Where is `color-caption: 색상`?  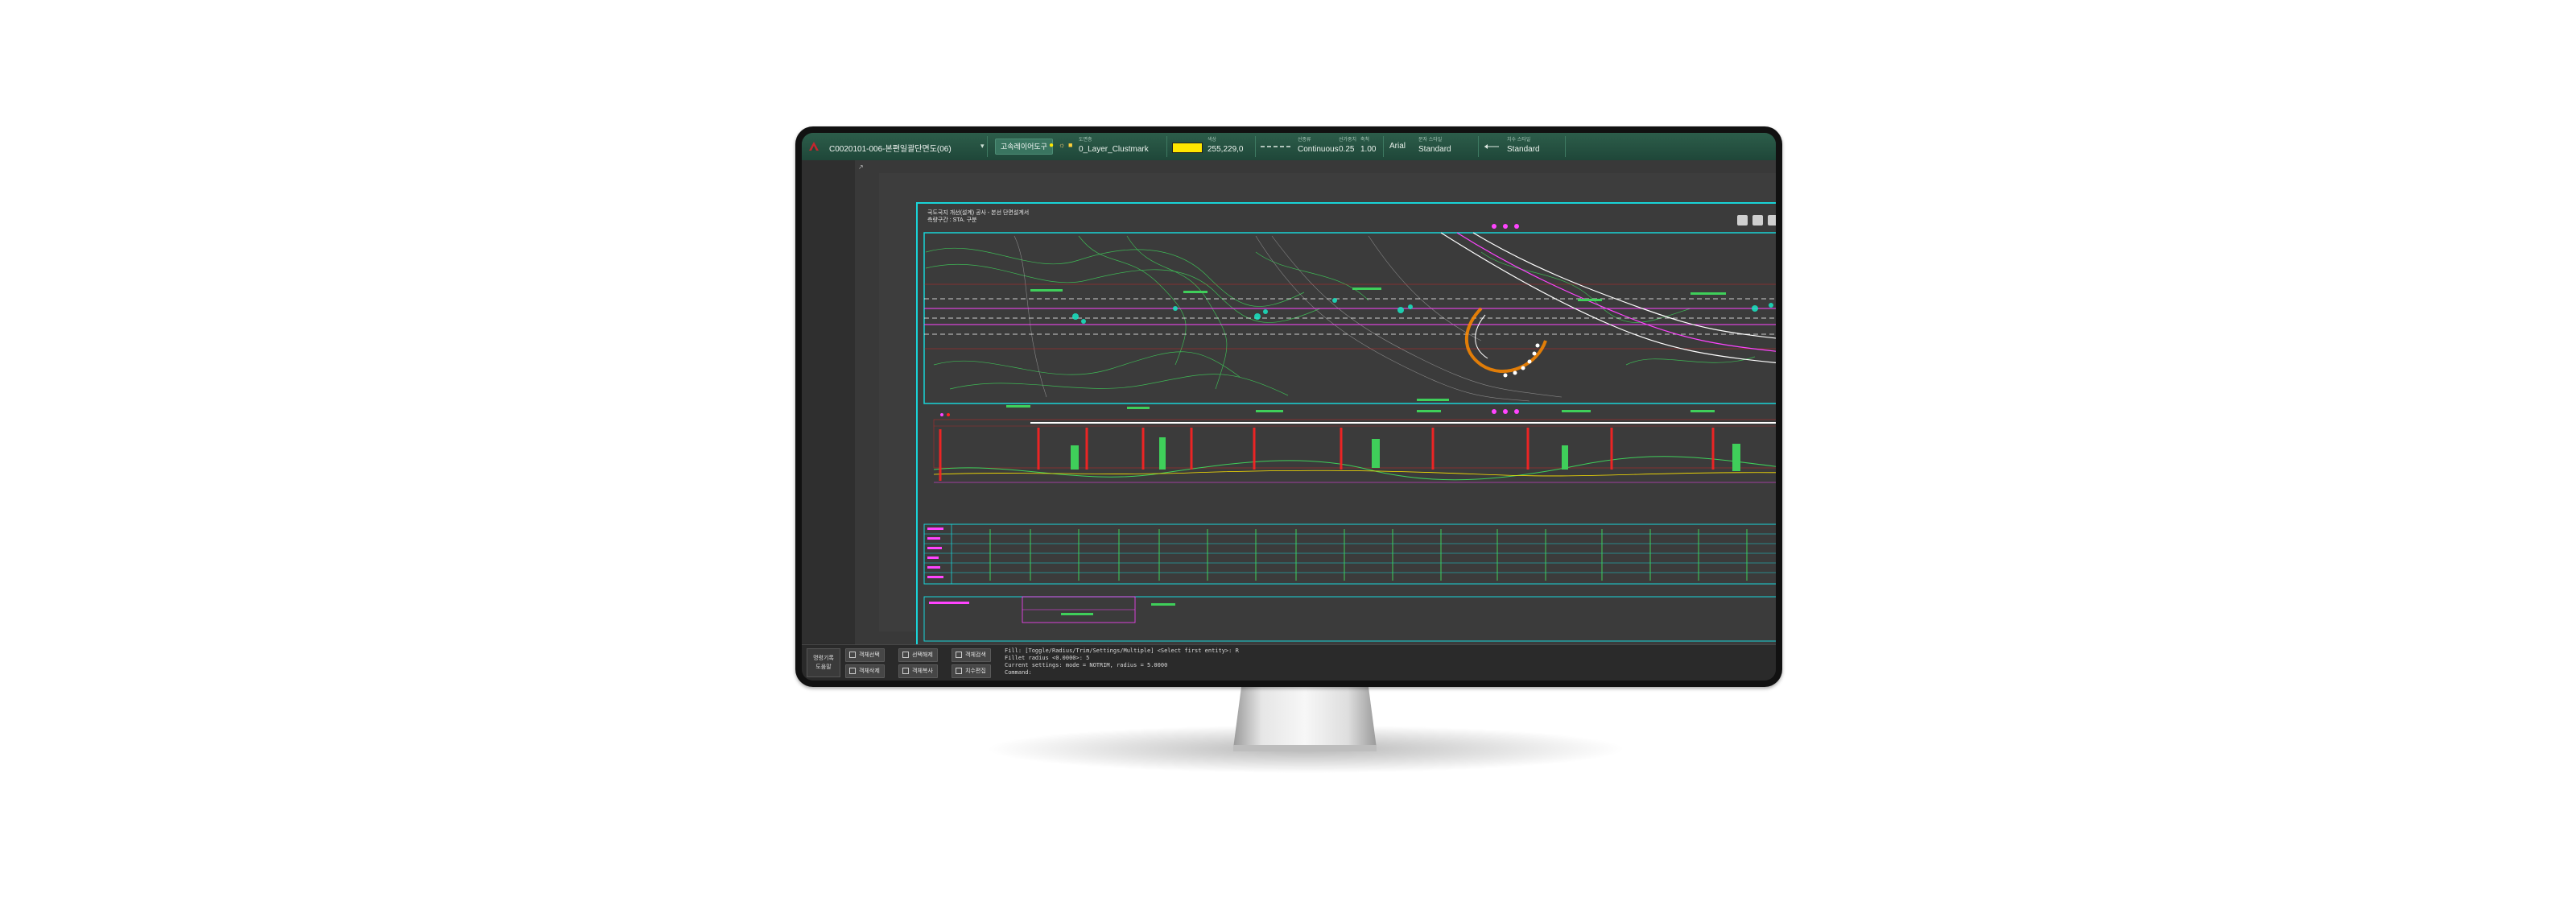
color-caption: 색상 is located at coordinates (1212, 140).